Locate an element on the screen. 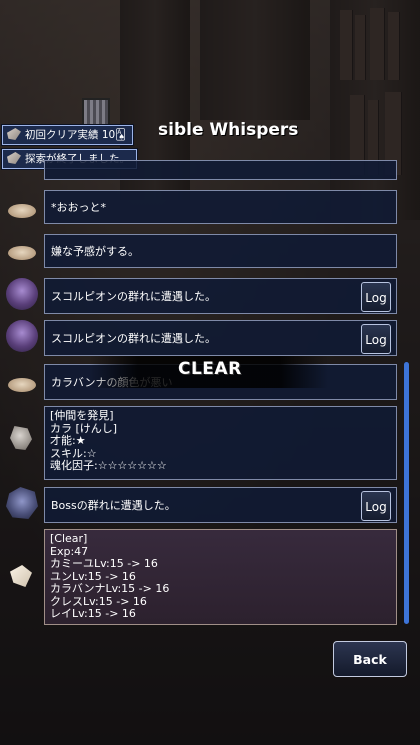  message-card: *おおっと* is located at coordinates (220, 207).